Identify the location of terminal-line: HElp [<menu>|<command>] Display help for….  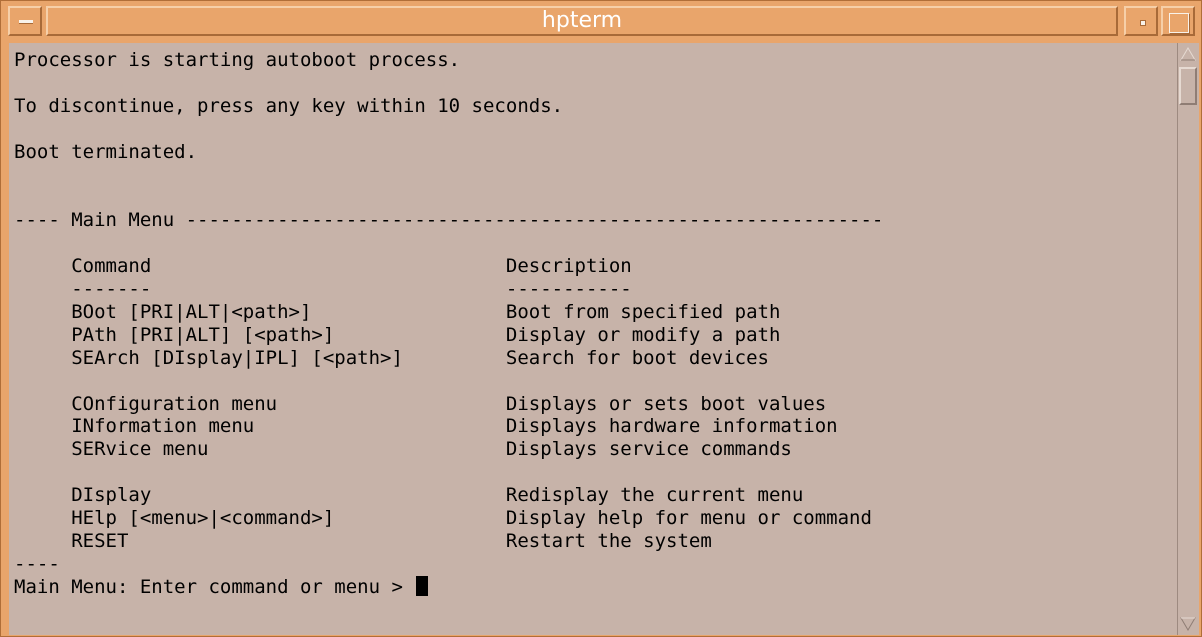
(443, 518).